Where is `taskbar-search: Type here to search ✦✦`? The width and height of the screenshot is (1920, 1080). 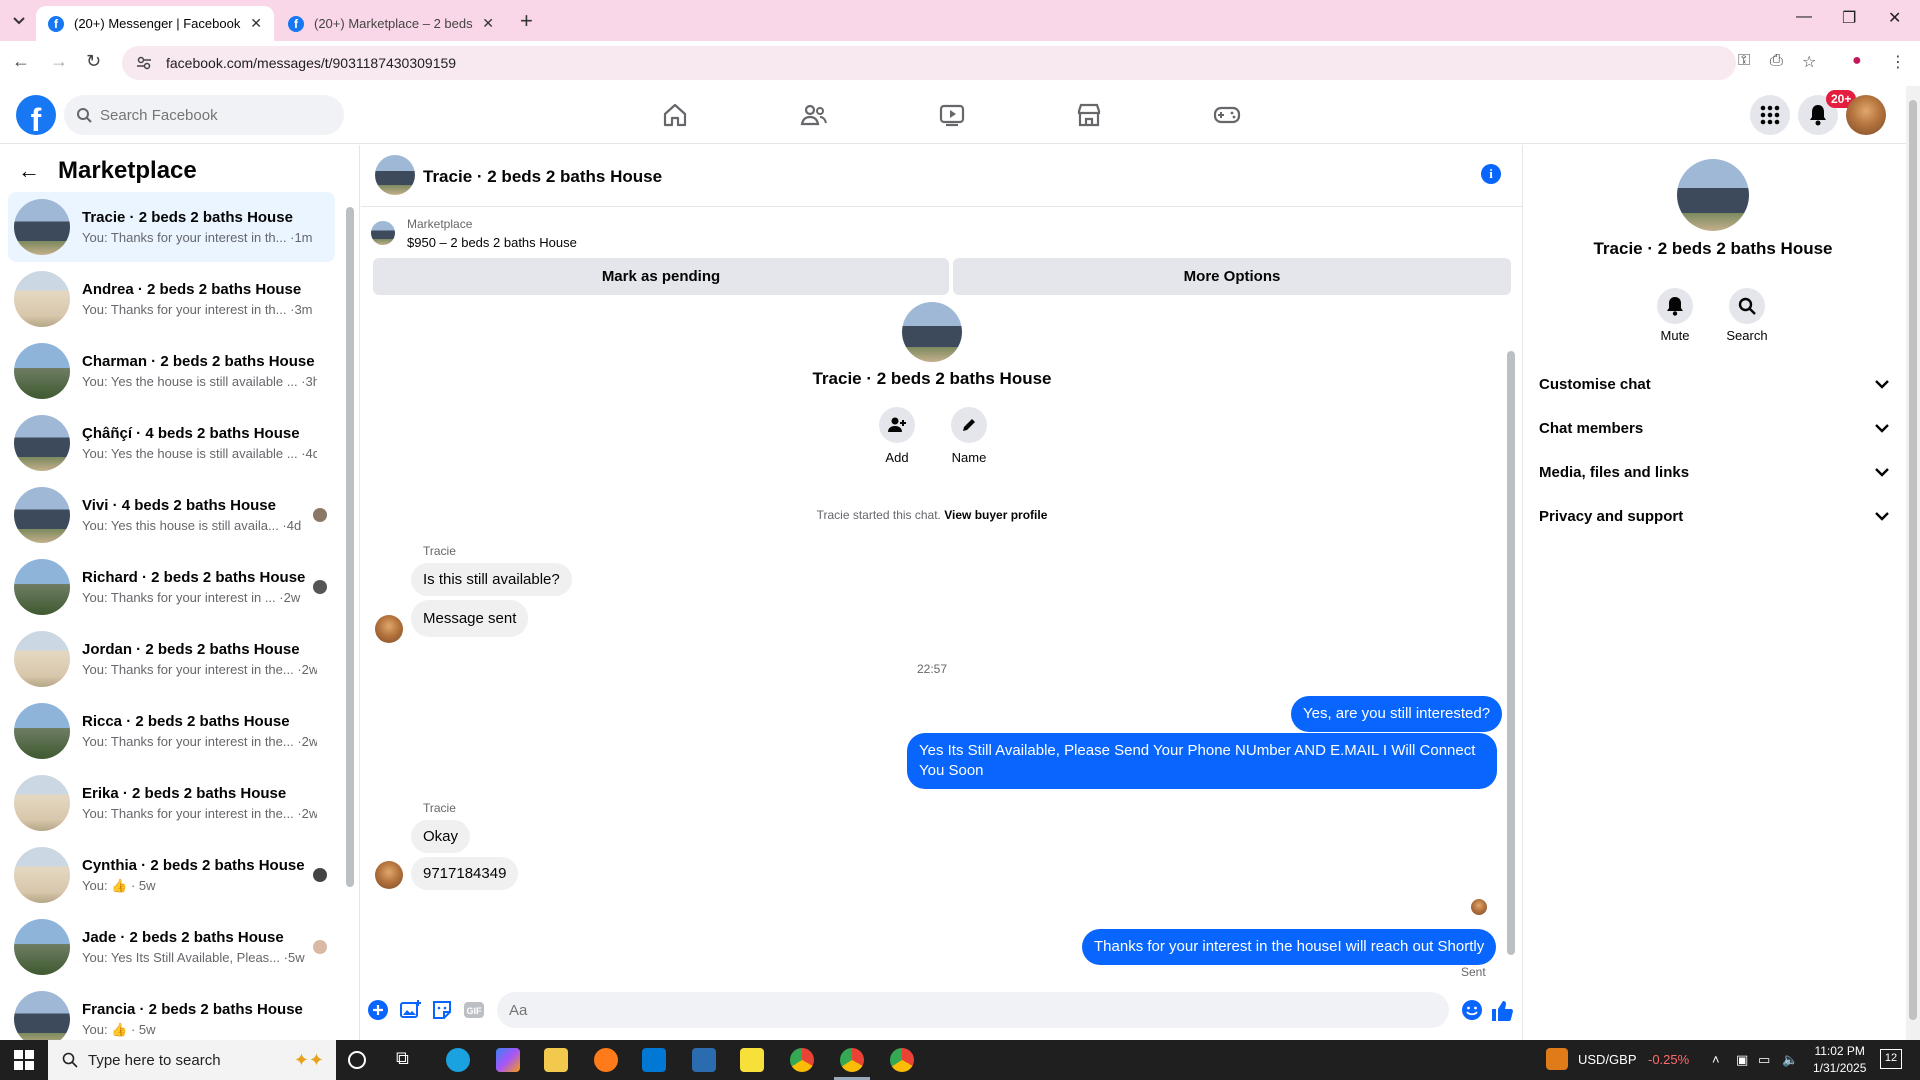 taskbar-search: Type here to search ✦✦ is located at coordinates (192, 1060).